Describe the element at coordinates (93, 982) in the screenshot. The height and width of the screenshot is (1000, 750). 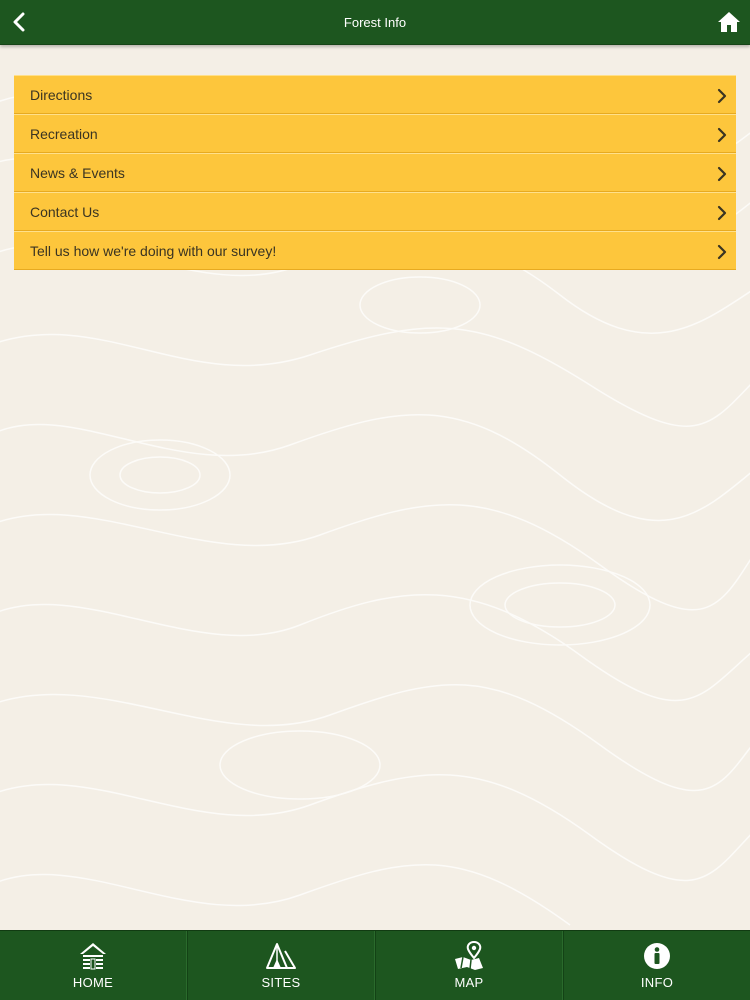
I see `tab-label: HOME` at that location.